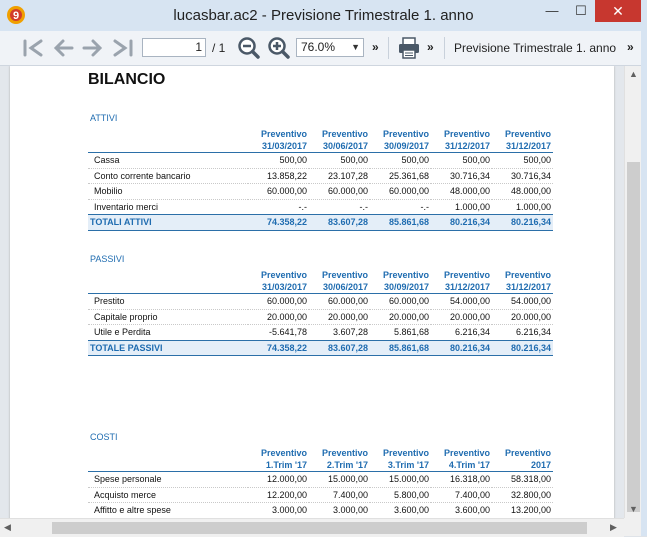 The image size is (647, 537). What do you see at coordinates (168, 301) in the screenshot?
I see `row-label: Prestito` at bounding box center [168, 301].